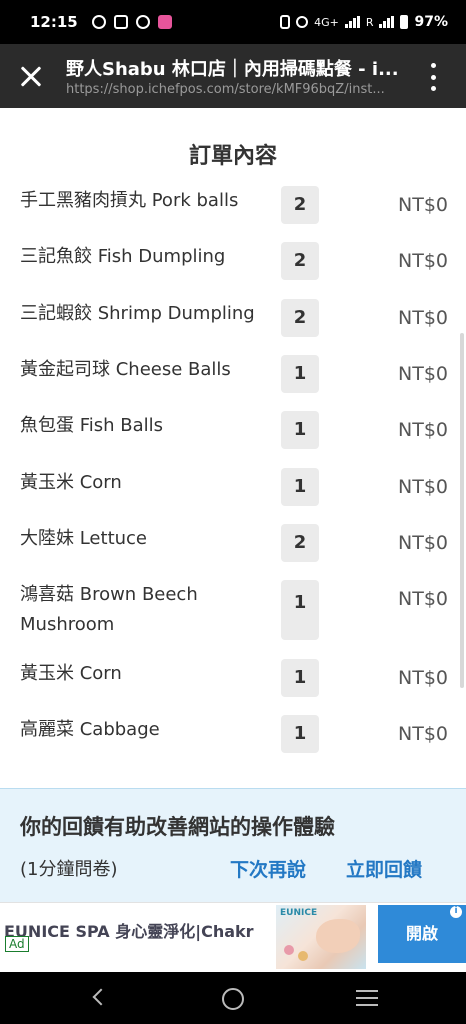 This screenshot has height=1024, width=466. What do you see at coordinates (326, 22) in the screenshot?
I see `network-type: 4G+` at bounding box center [326, 22].